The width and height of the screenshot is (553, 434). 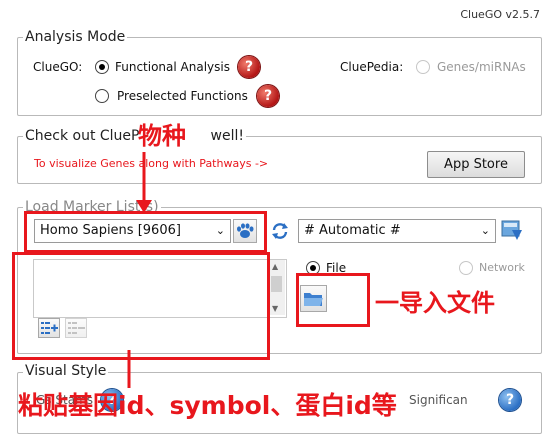 I want to click on id-type-selected-value: # Automatic #, so click(x=352, y=230).